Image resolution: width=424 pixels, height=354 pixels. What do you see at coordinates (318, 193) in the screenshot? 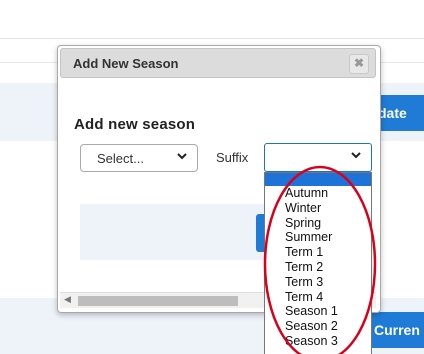
I see `dropdown-option: Autumn` at bounding box center [318, 193].